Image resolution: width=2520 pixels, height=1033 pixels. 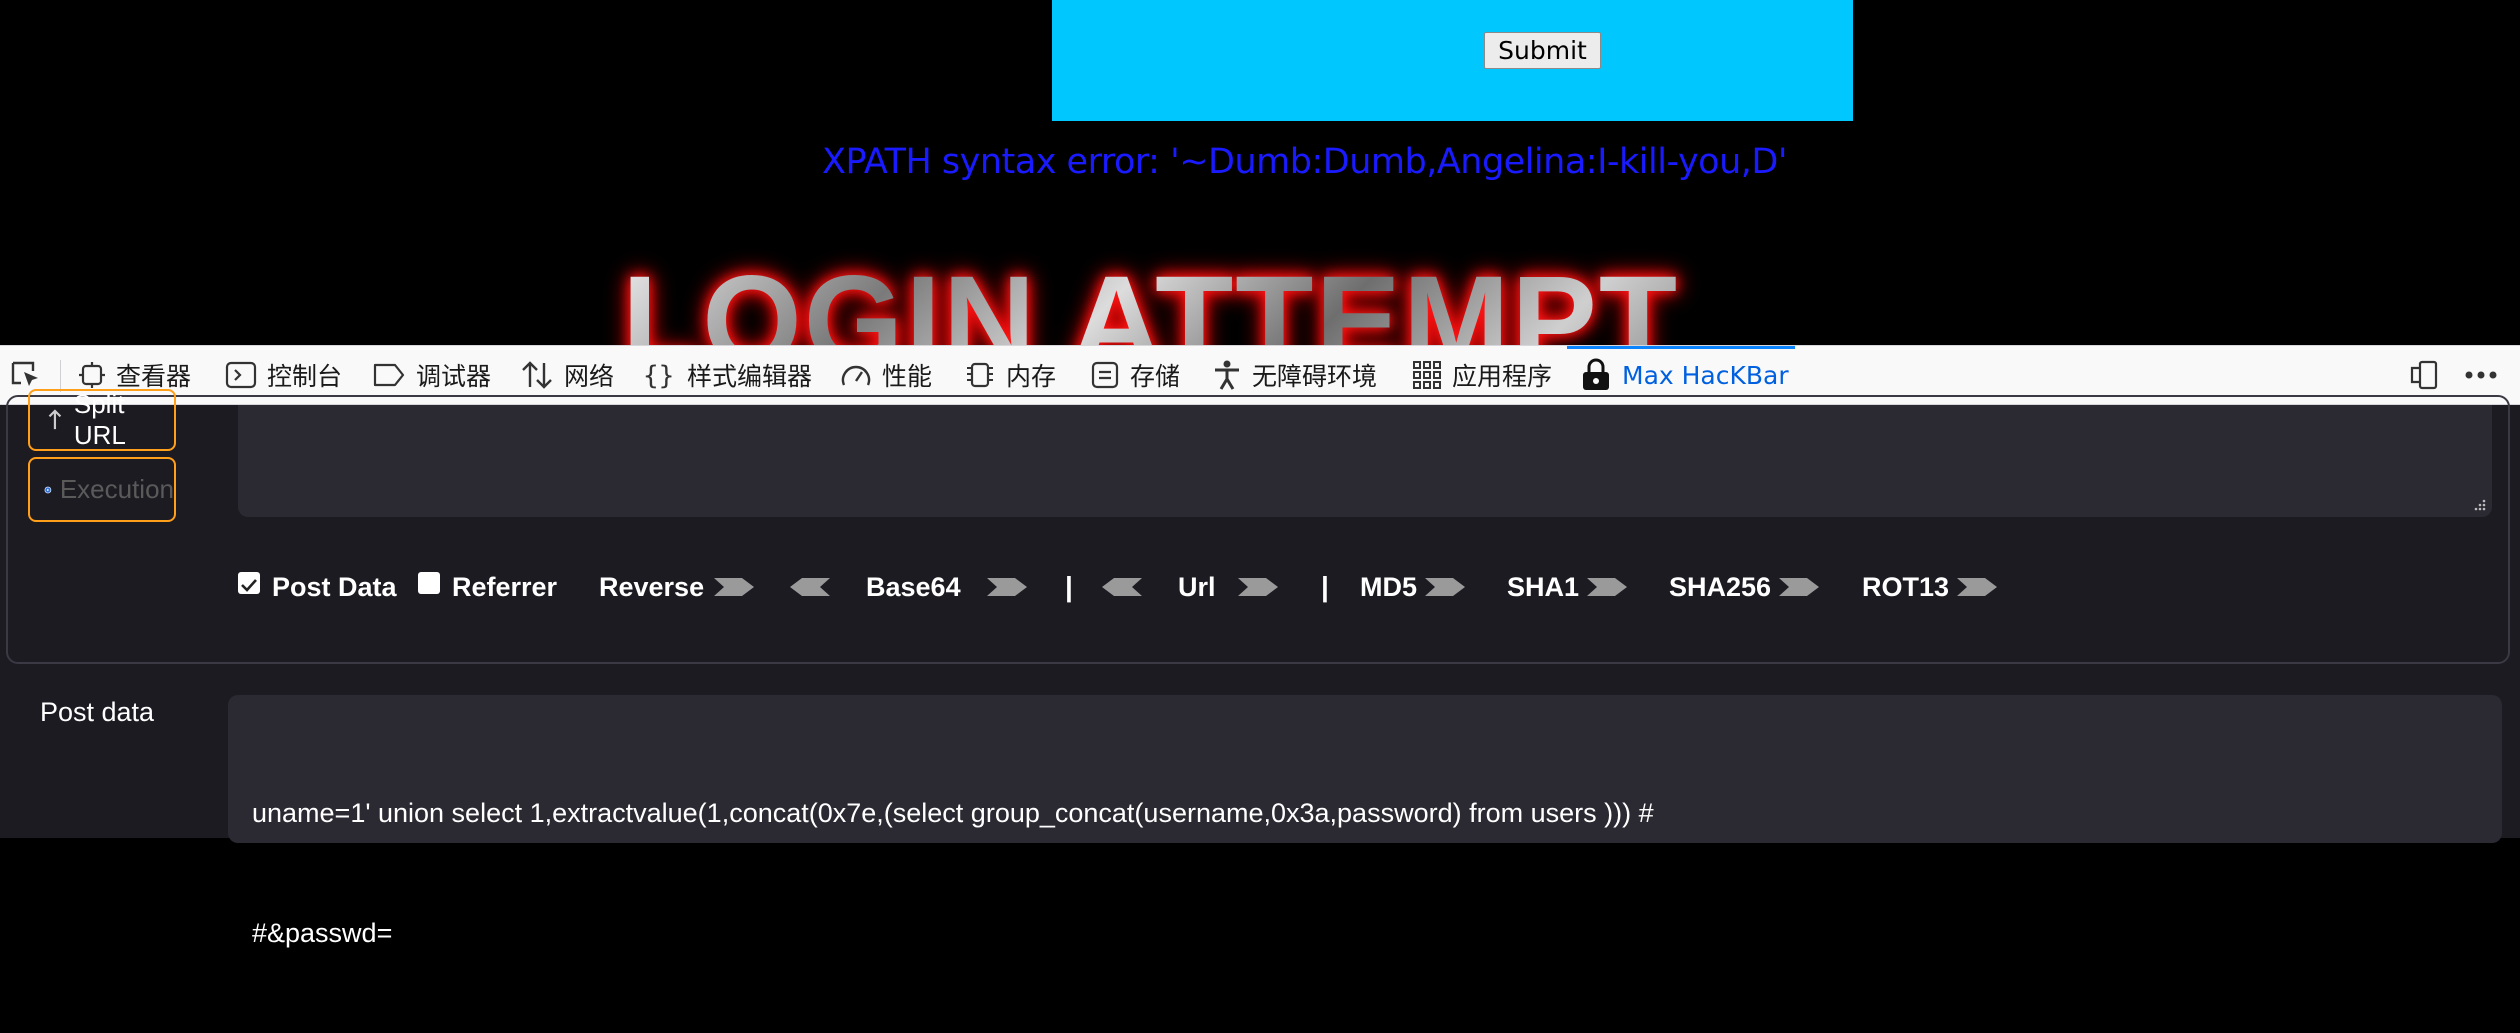 What do you see at coordinates (1906, 586) in the screenshot?
I see `rot13-label: ROT13` at bounding box center [1906, 586].